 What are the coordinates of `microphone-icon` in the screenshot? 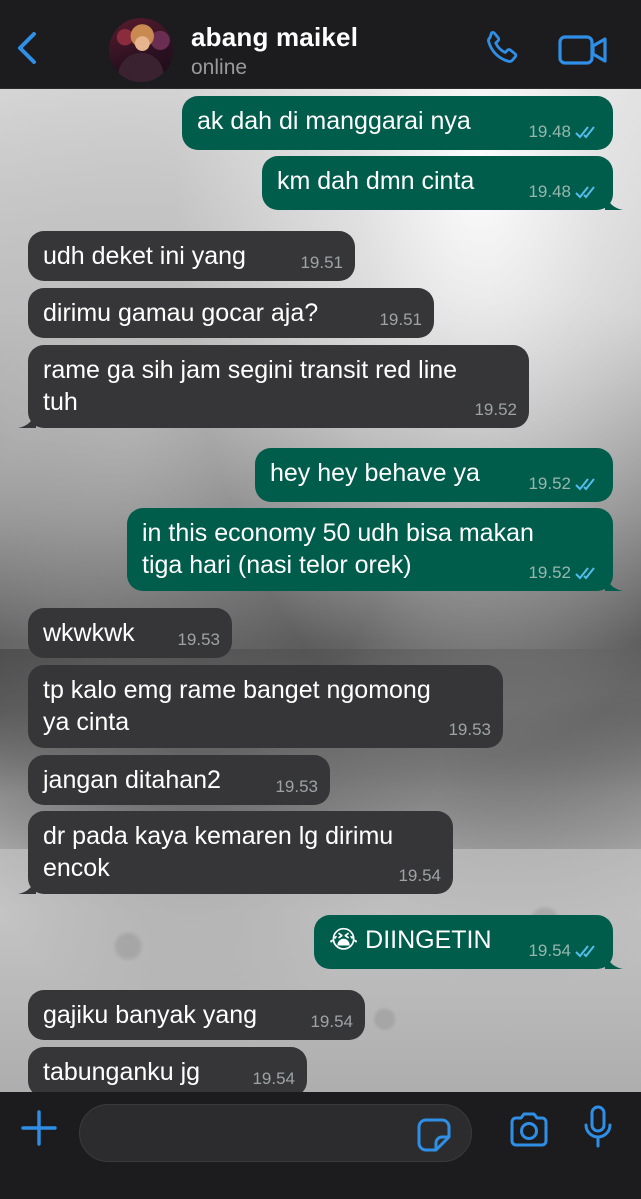 It's located at (598, 1126).